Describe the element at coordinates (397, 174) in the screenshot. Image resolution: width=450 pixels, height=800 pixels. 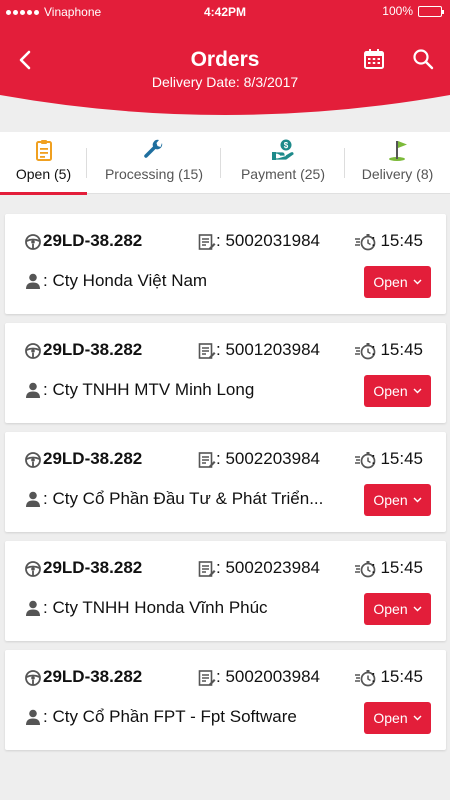
I see `tab-label: Delivery (8)` at that location.